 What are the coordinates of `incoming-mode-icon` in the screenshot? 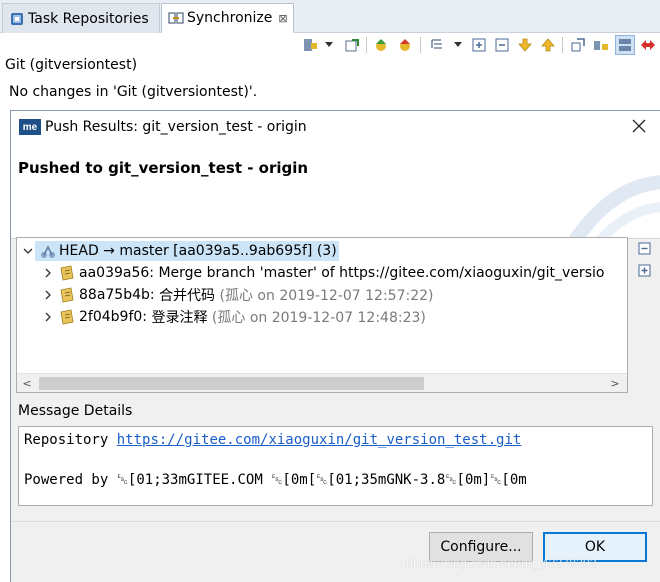 It's located at (601, 45).